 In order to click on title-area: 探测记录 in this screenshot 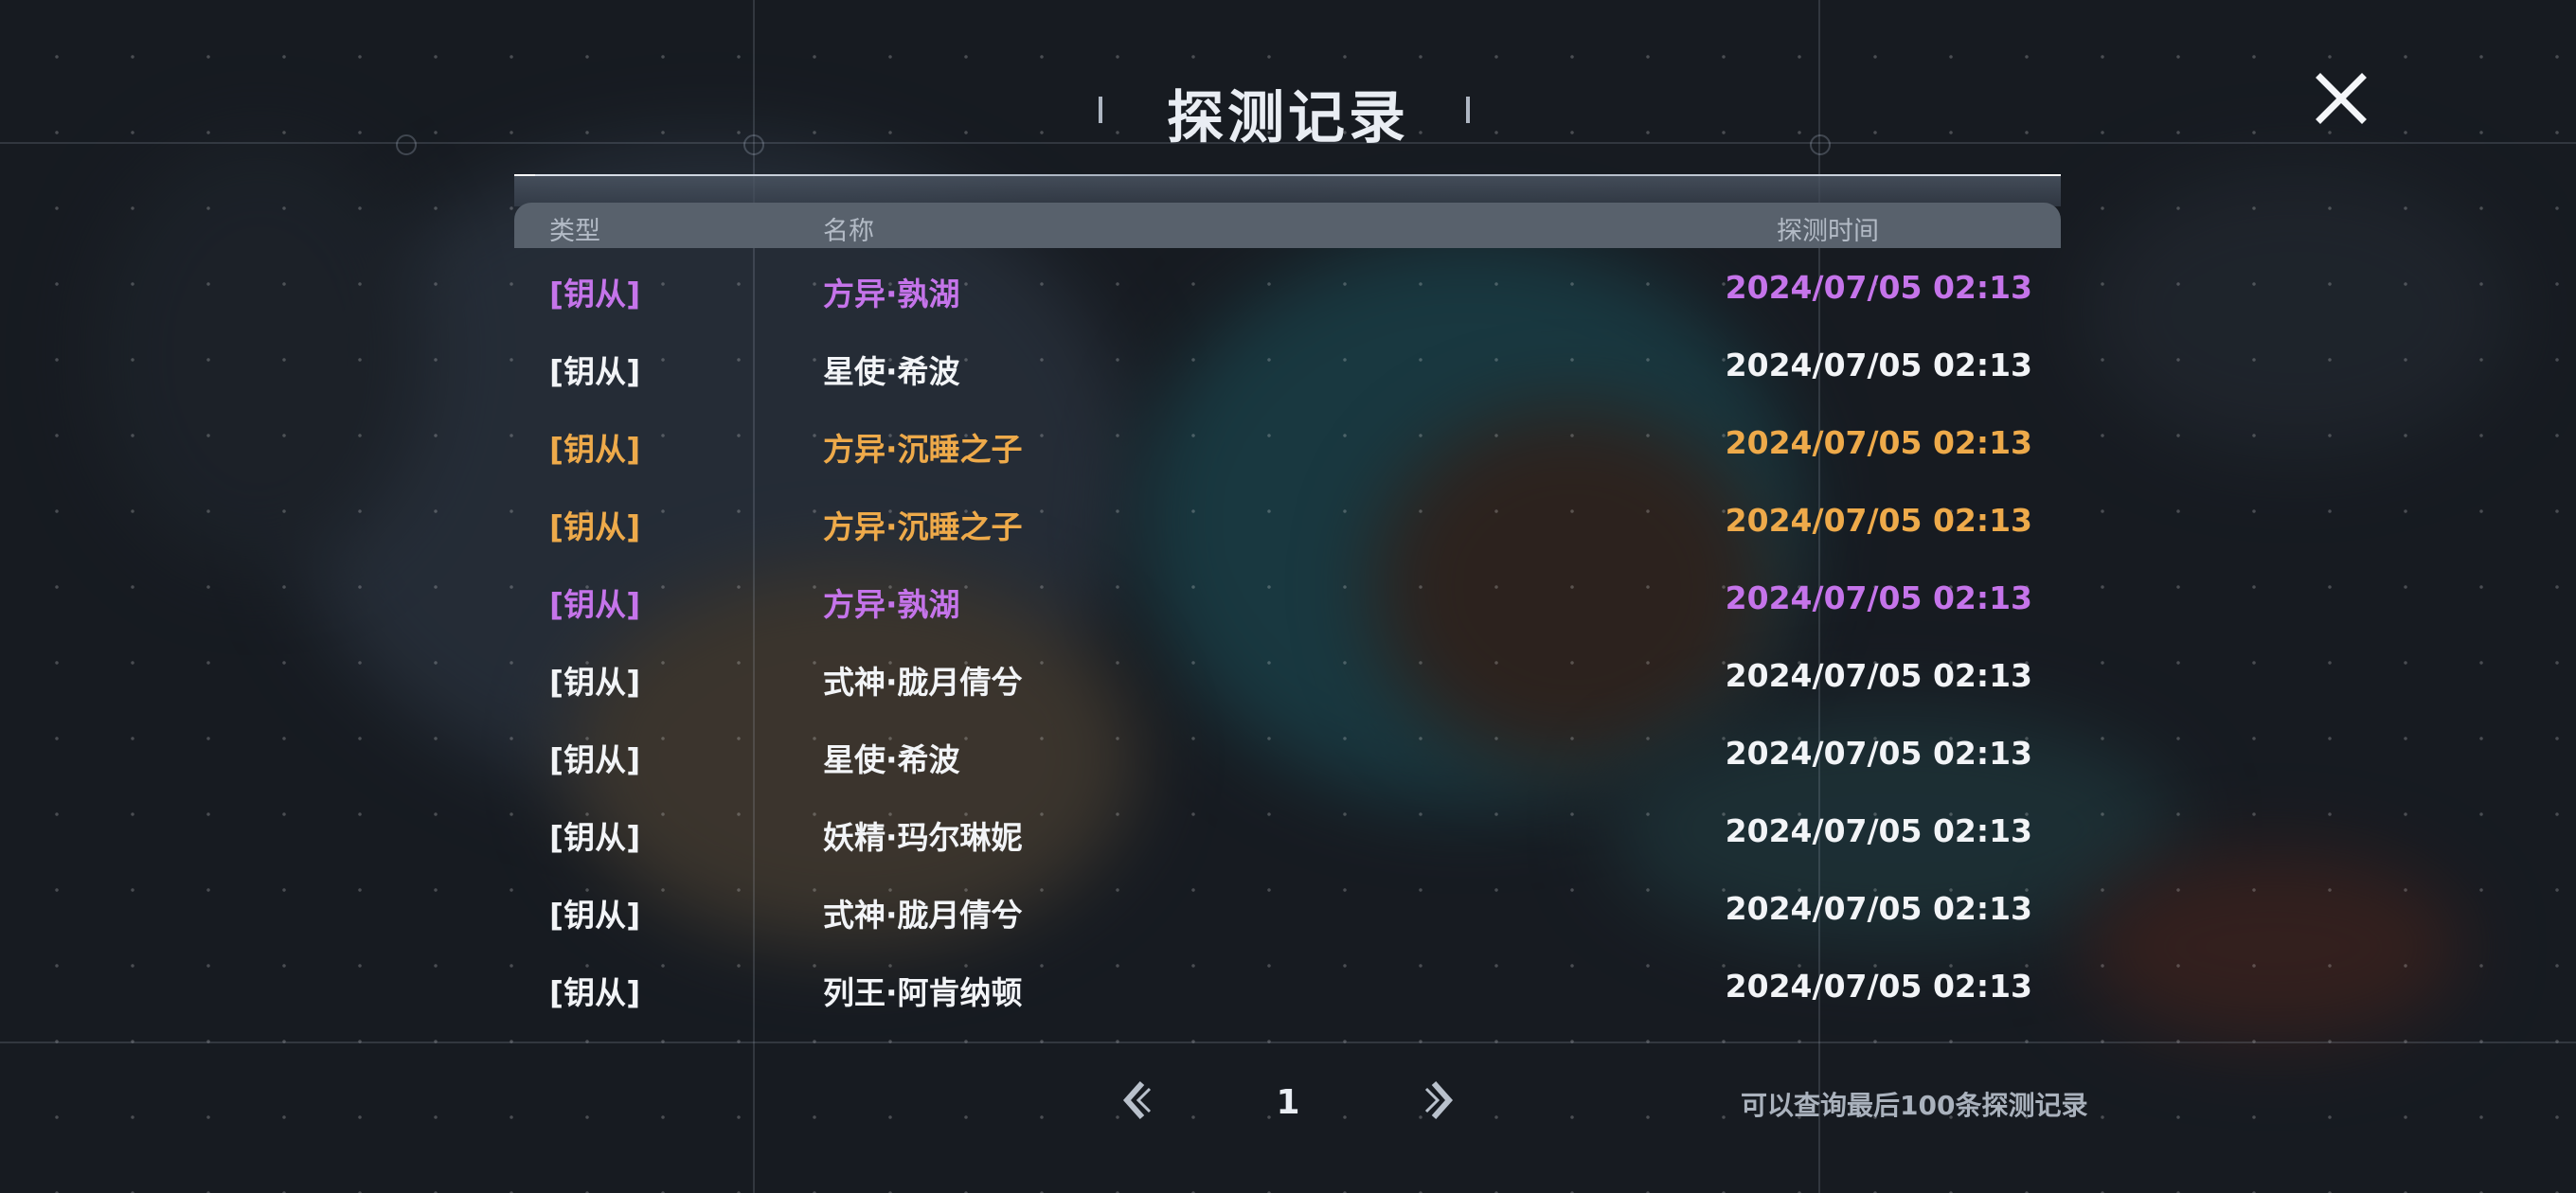, I will do `click(1288, 108)`.